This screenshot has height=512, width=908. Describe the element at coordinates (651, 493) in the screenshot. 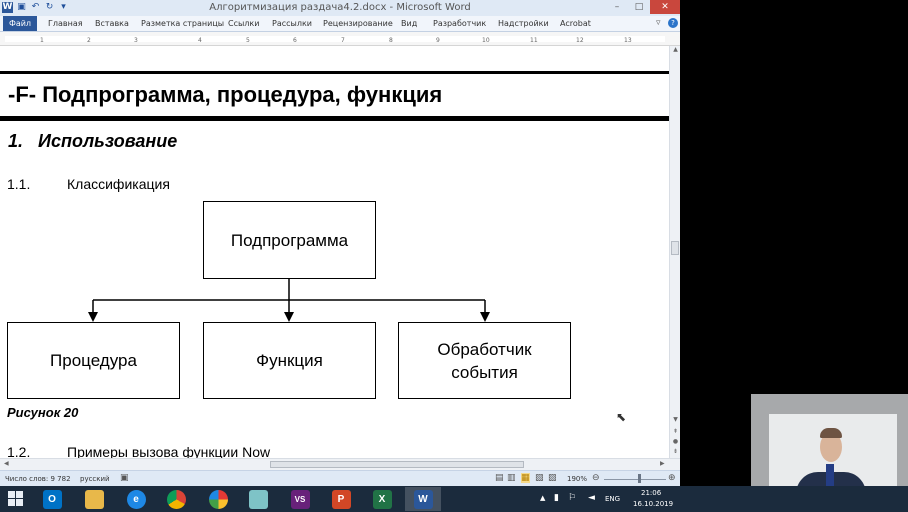

I see `clock-time: 21:06` at that location.